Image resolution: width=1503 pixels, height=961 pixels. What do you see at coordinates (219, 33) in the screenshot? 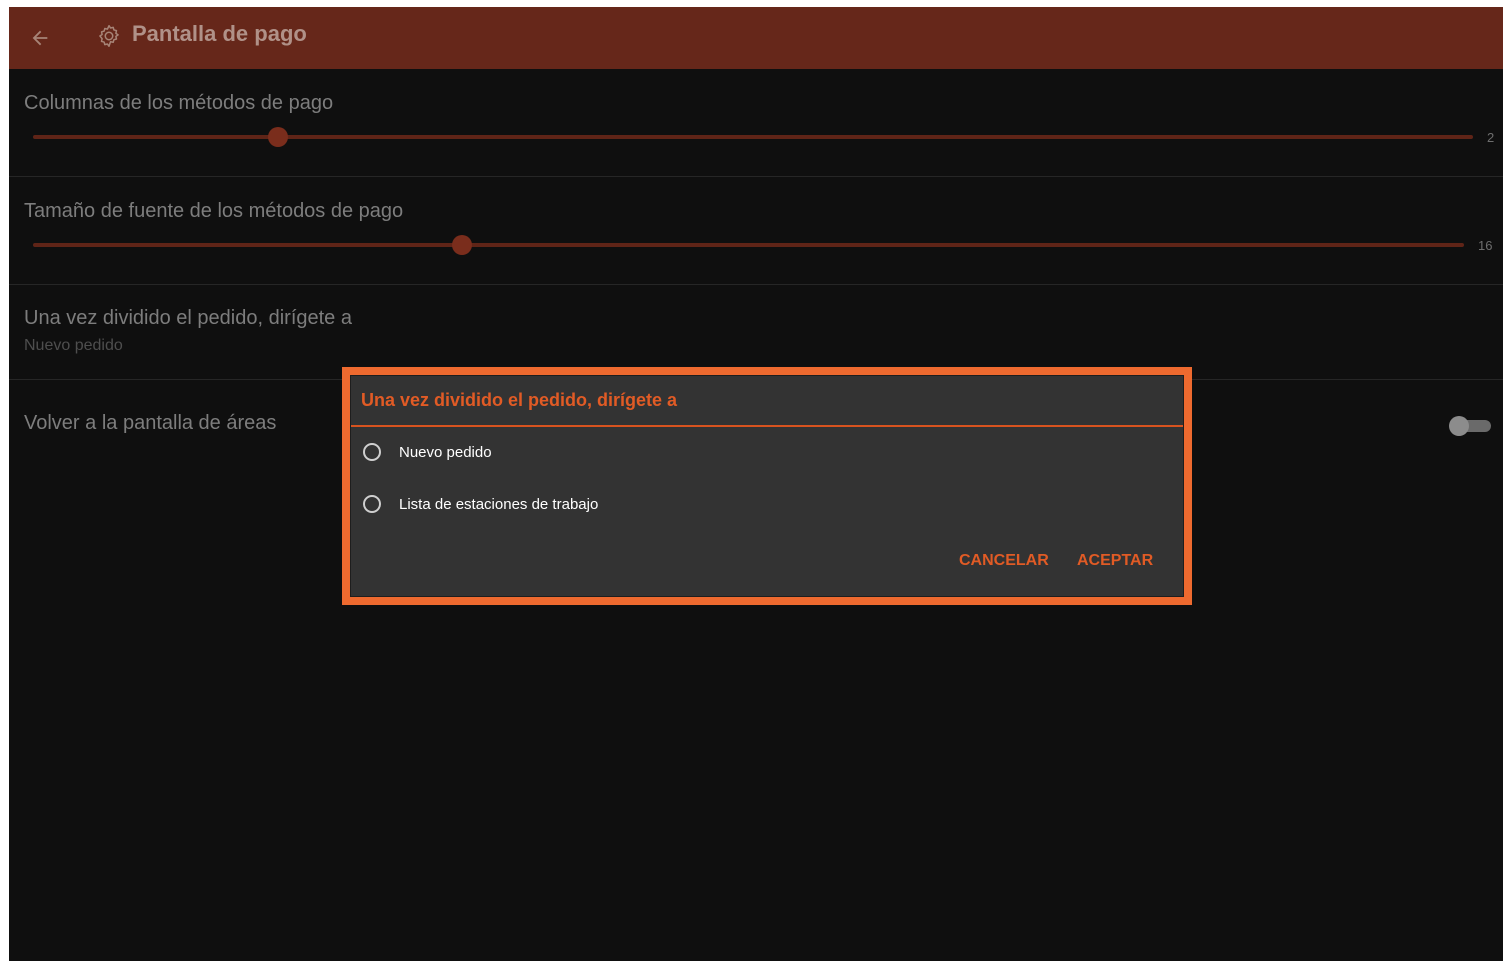
I see `page-title: Pantalla de pago` at bounding box center [219, 33].